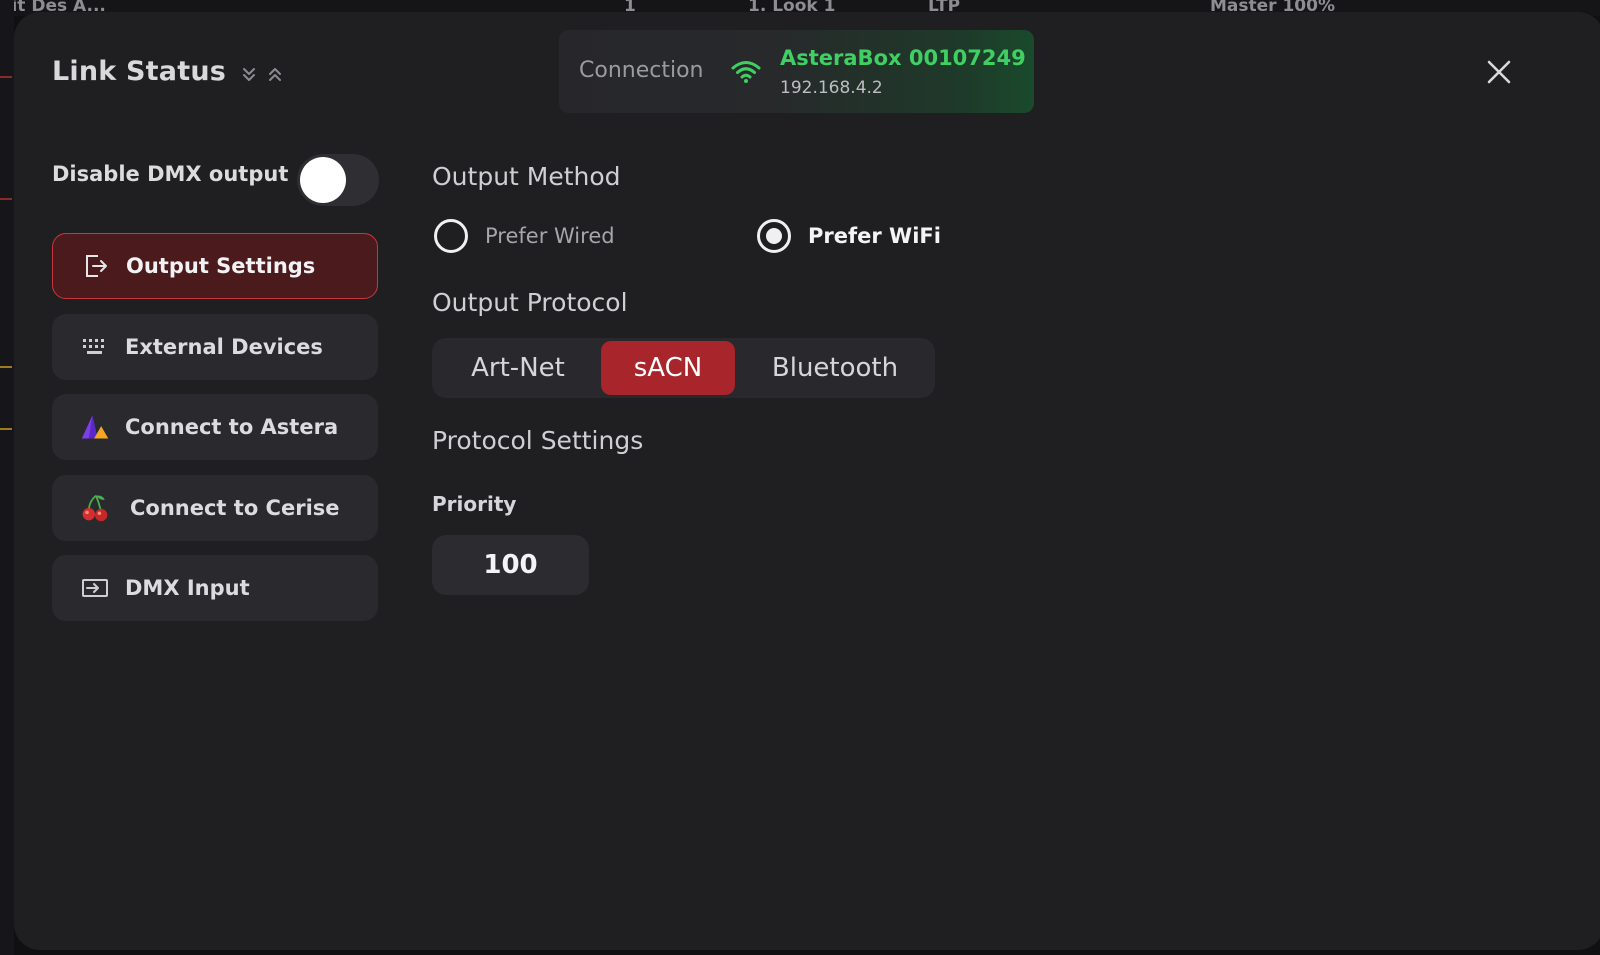  I want to click on protocol-segmented-control: Art-Net sACN Bluetooth, so click(683, 368).